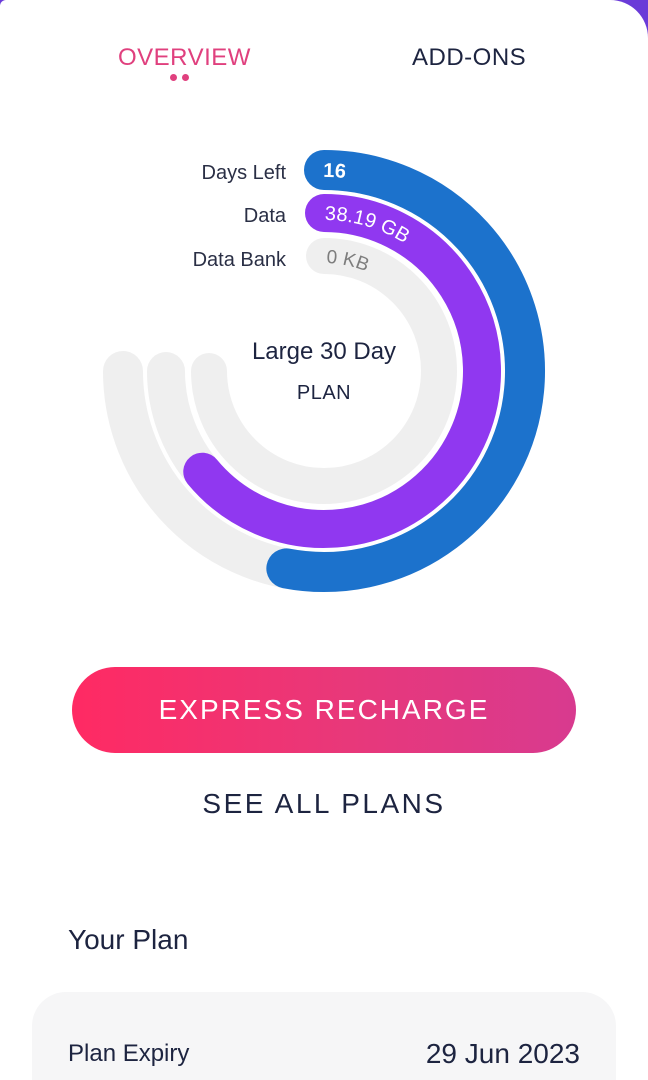 This screenshot has height=1080, width=648. What do you see at coordinates (324, 351) in the screenshot?
I see `plan-name: Large 30 Day` at bounding box center [324, 351].